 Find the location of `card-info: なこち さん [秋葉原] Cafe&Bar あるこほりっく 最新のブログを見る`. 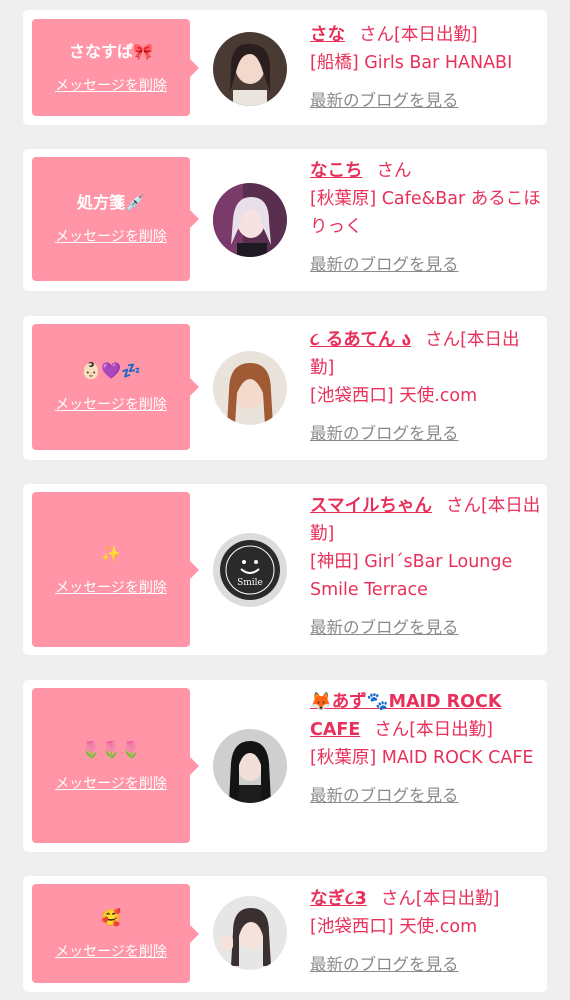

card-info: なこち さん [秋葉原] Cafe&Bar あるこほりっく 最新のブログを見る is located at coordinates (426, 218).